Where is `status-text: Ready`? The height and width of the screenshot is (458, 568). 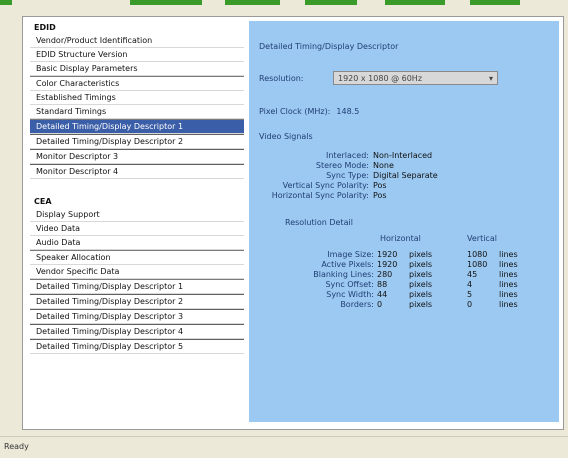 status-text: Ready is located at coordinates (16, 446).